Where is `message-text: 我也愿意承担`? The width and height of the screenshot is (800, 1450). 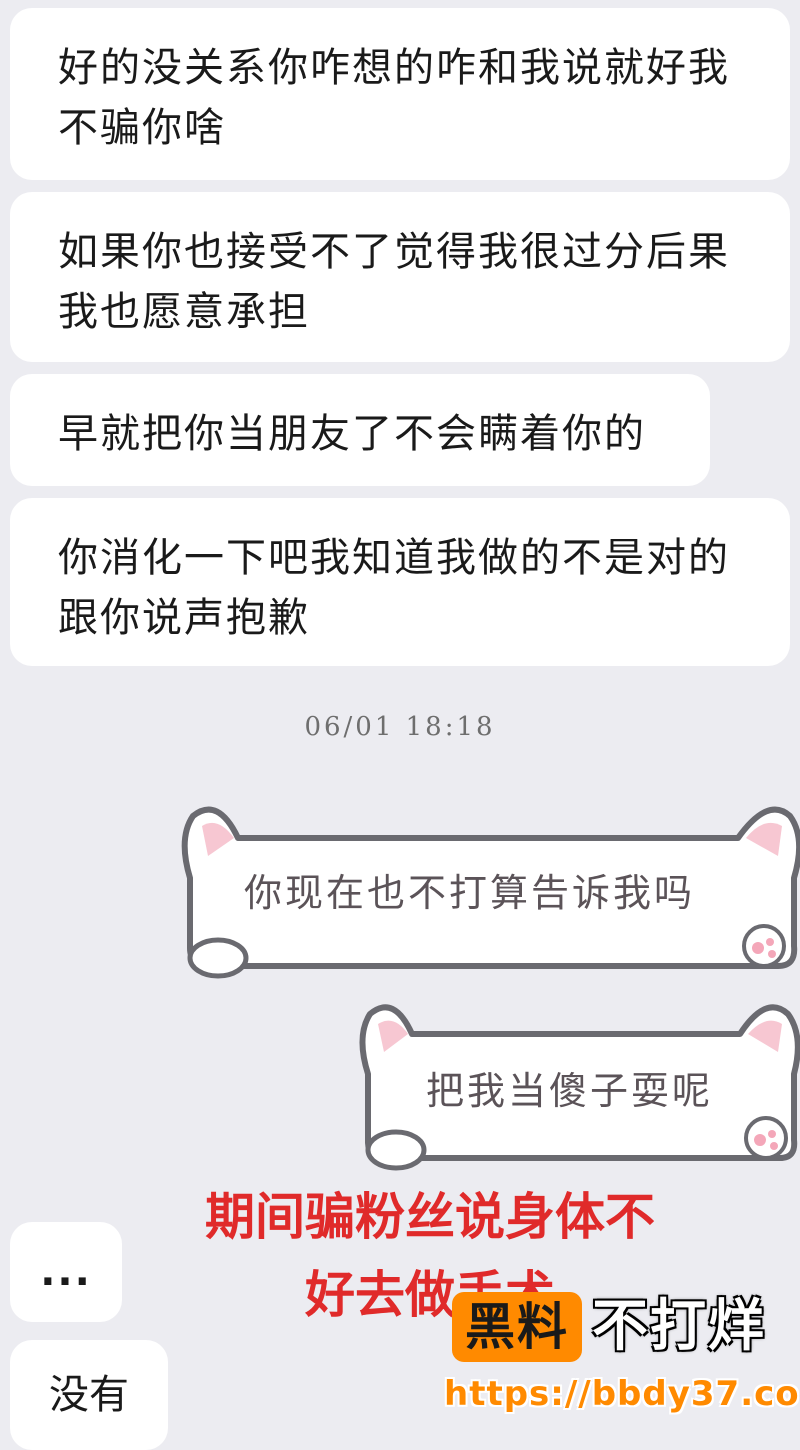 message-text: 我也愿意承担 is located at coordinates (184, 312).